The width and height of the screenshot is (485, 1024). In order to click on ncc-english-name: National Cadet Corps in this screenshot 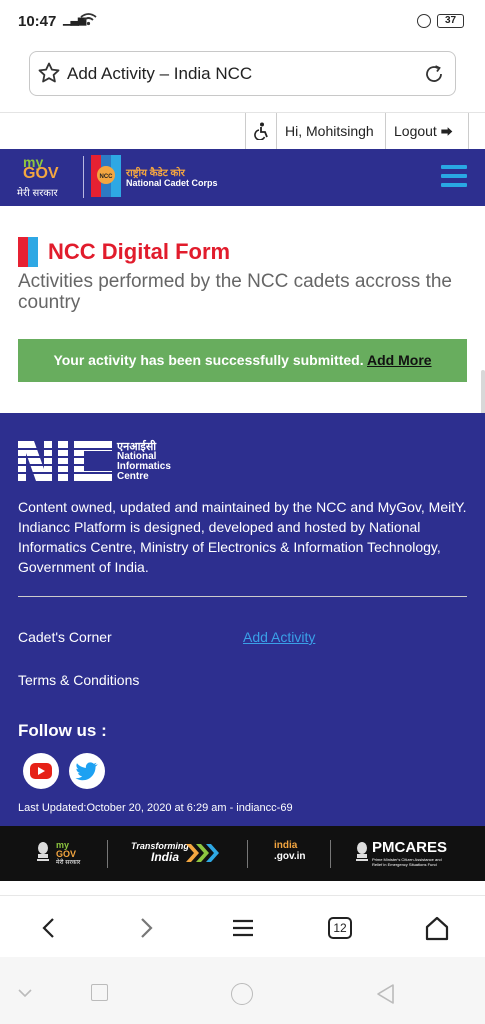, I will do `click(172, 183)`.